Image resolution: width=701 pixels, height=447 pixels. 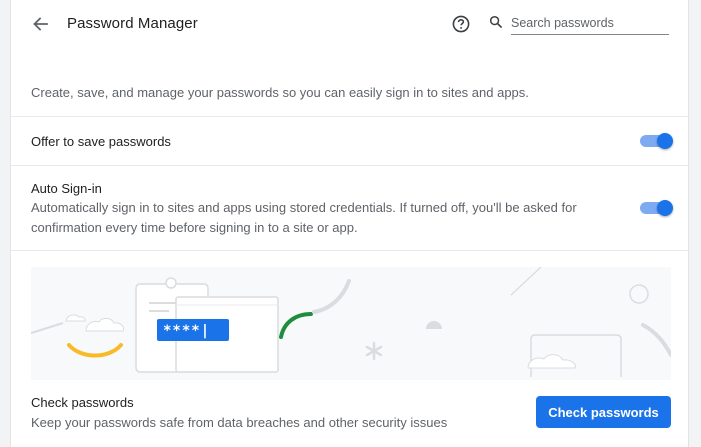 What do you see at coordinates (186, 331) in the screenshot?
I see `password-mask-text: ****|` at bounding box center [186, 331].